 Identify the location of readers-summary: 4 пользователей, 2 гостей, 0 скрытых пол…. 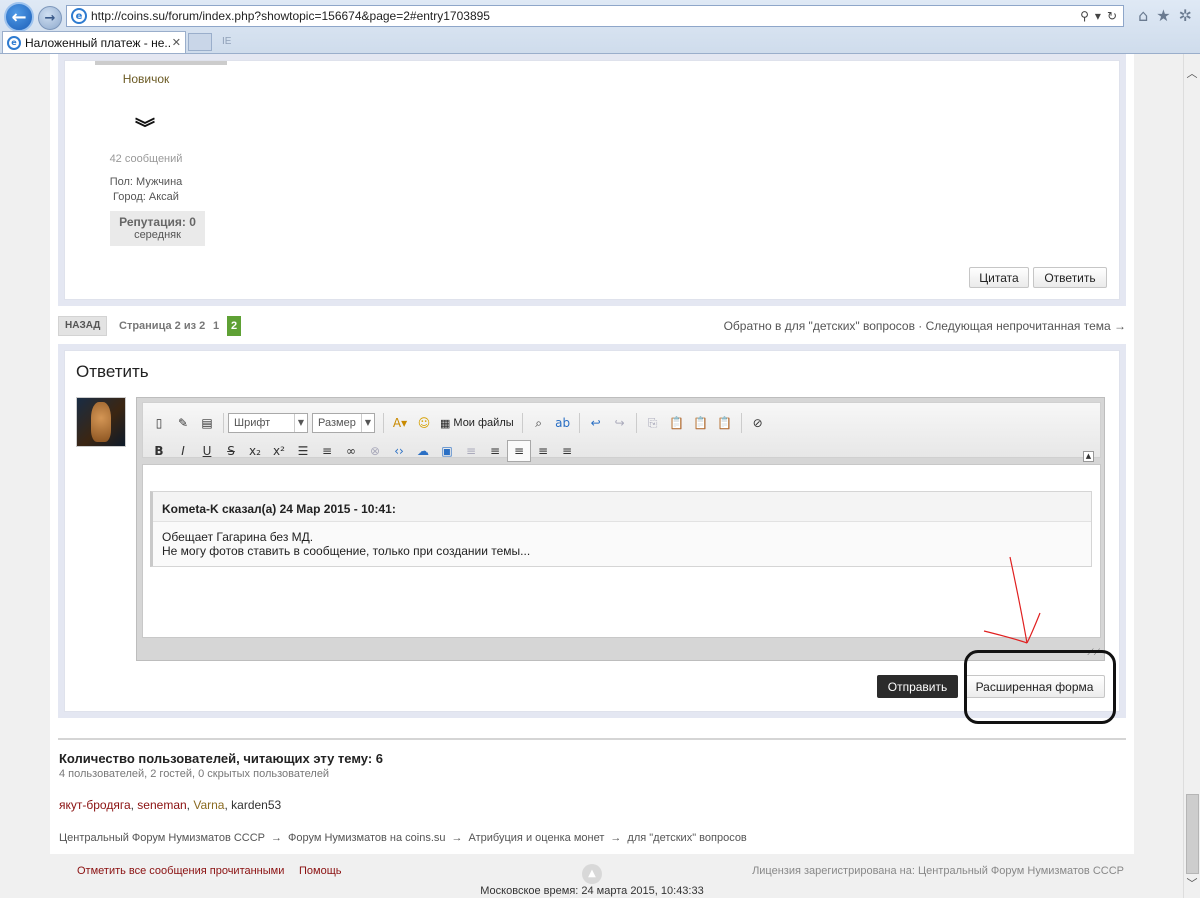
(194, 774).